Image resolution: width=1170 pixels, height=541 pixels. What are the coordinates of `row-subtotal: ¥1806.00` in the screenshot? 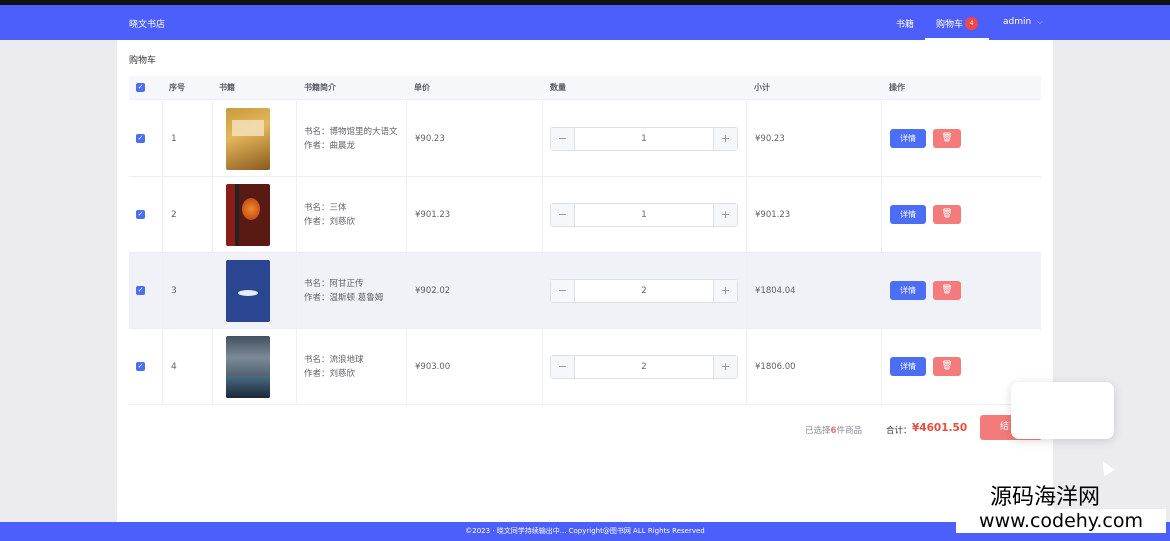 It's located at (775, 366).